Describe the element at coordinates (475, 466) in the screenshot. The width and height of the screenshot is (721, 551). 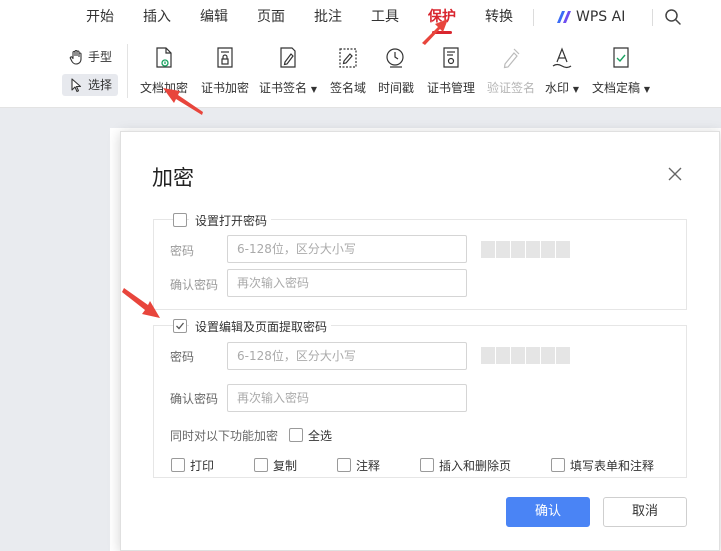
I see `option-insert-delete-label: 插入和删除页` at that location.